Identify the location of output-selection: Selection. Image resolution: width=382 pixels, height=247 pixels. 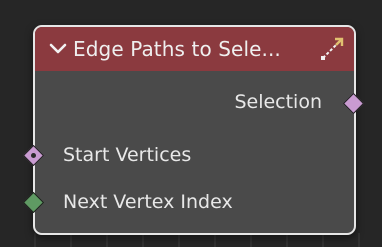
(278, 102).